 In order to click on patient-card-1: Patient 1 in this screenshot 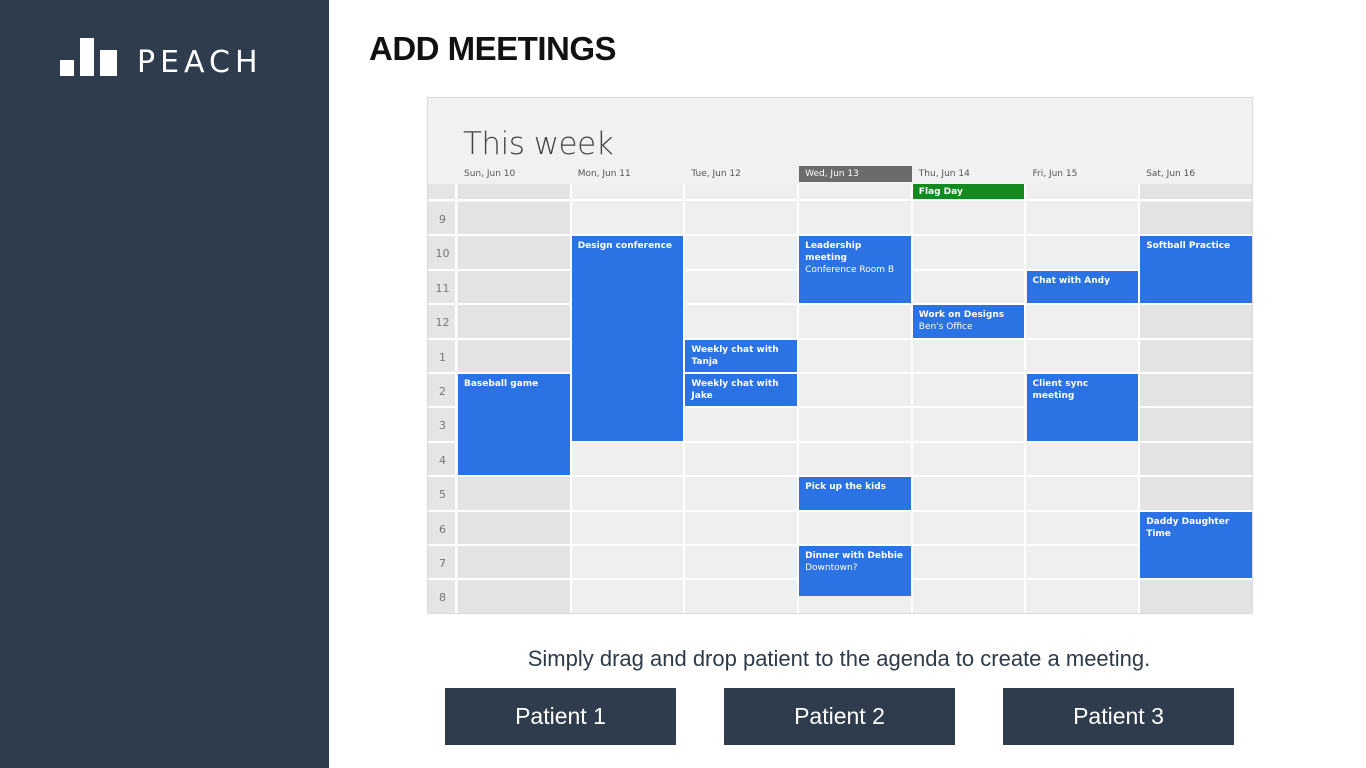, I will do `click(560, 716)`.